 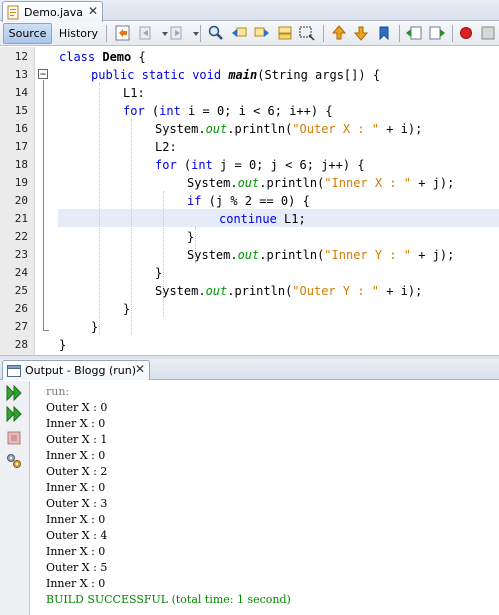 What do you see at coordinates (95, 327) in the screenshot?
I see `code-line-27: }` at bounding box center [95, 327].